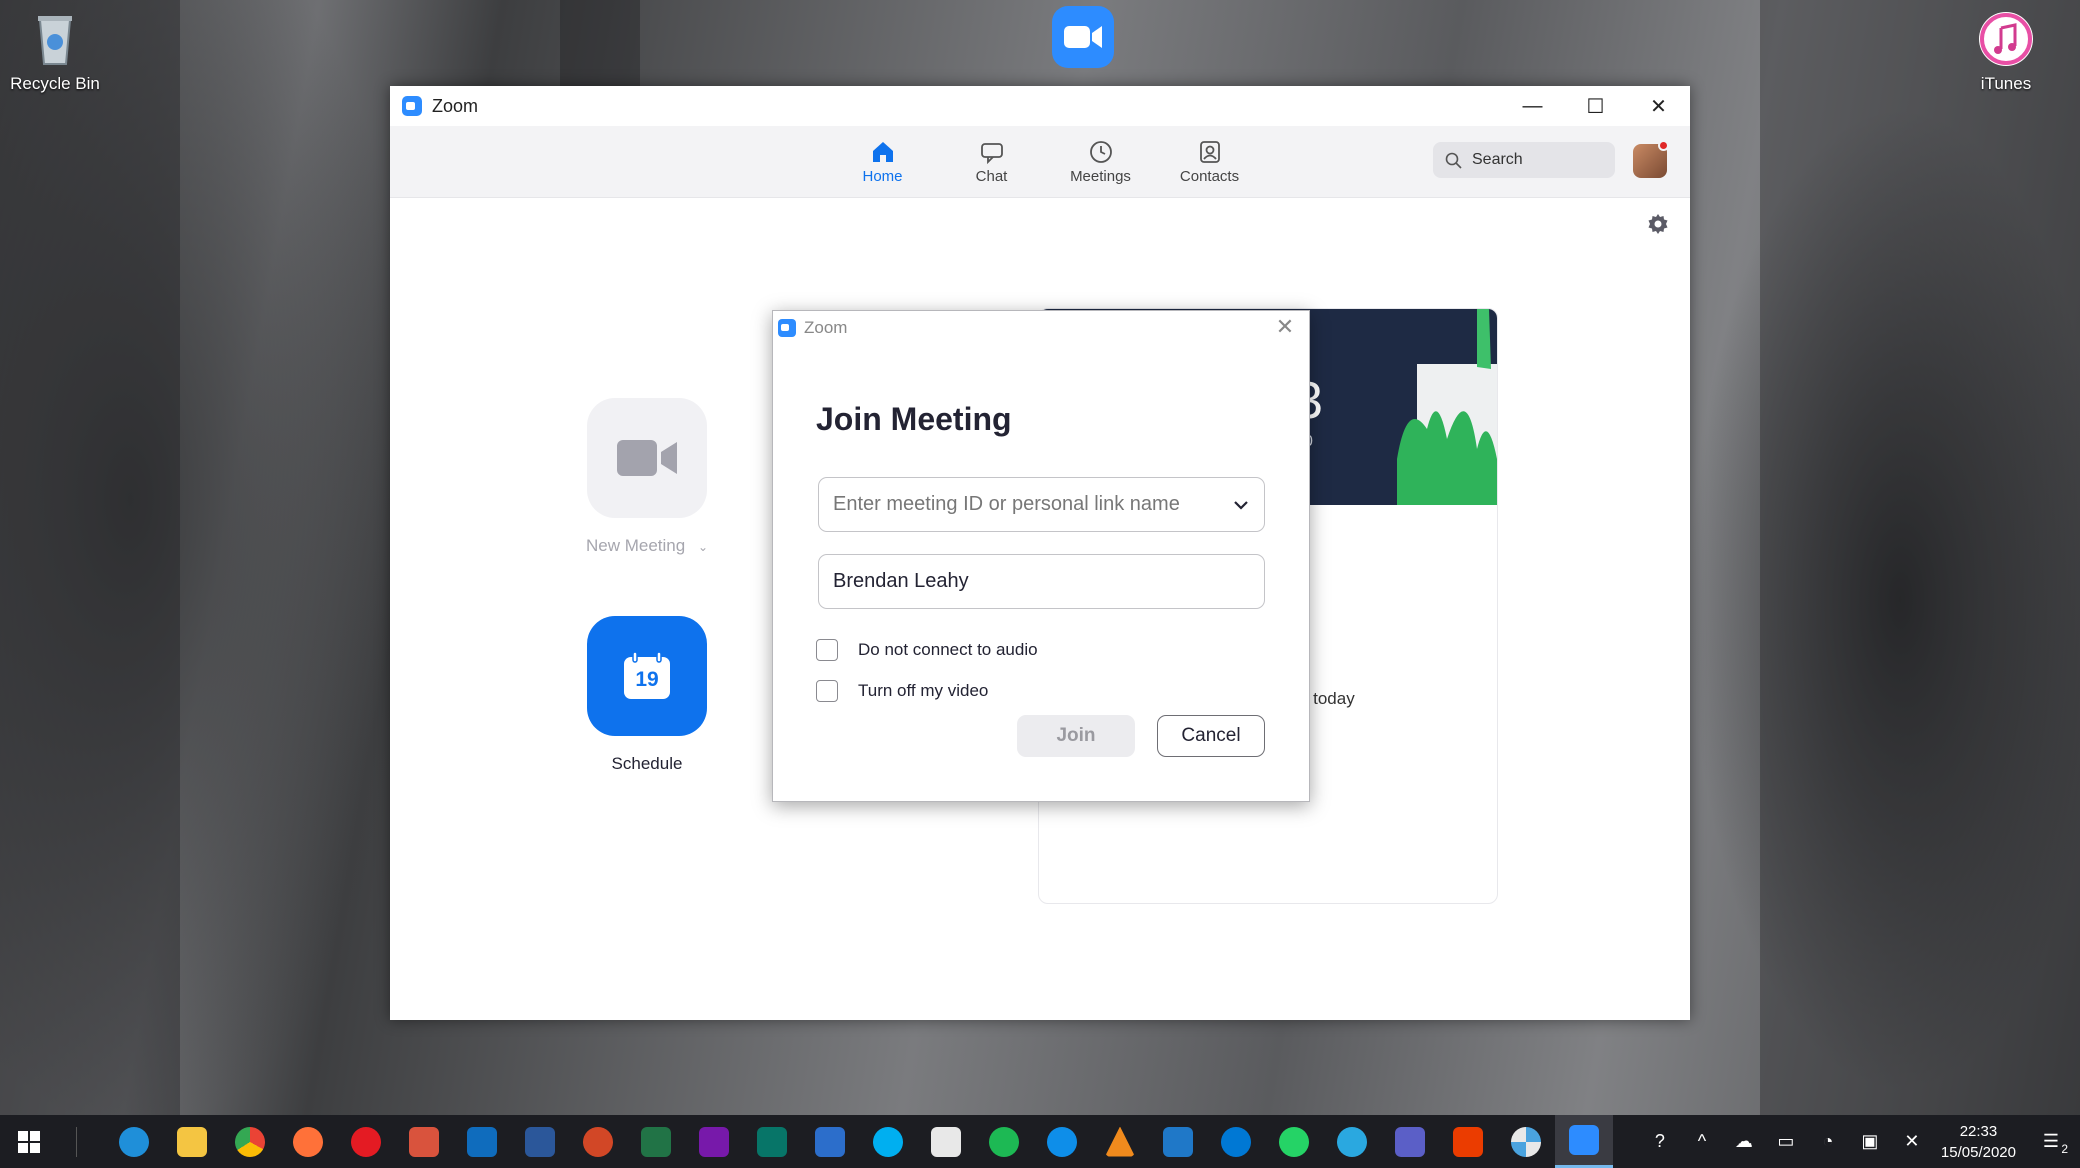  I want to click on join-button: Join, so click(1076, 736).